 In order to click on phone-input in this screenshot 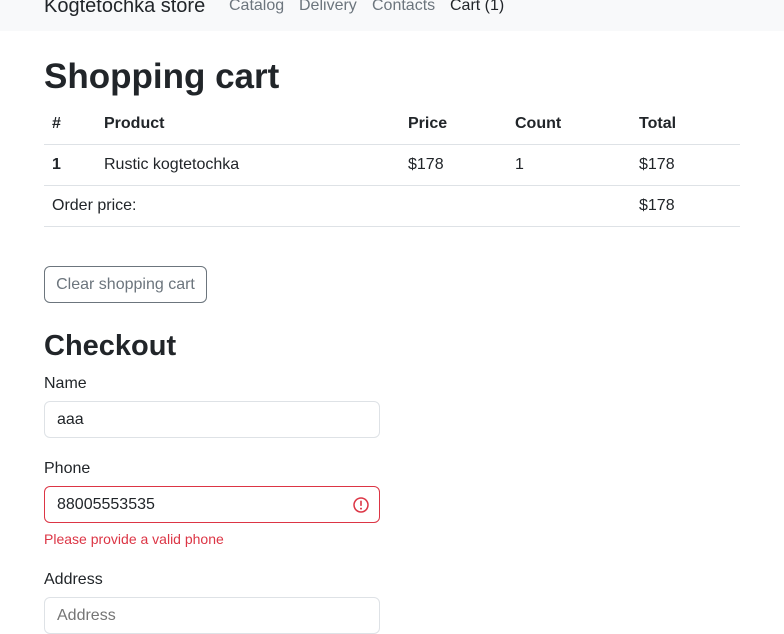, I will do `click(212, 504)`.